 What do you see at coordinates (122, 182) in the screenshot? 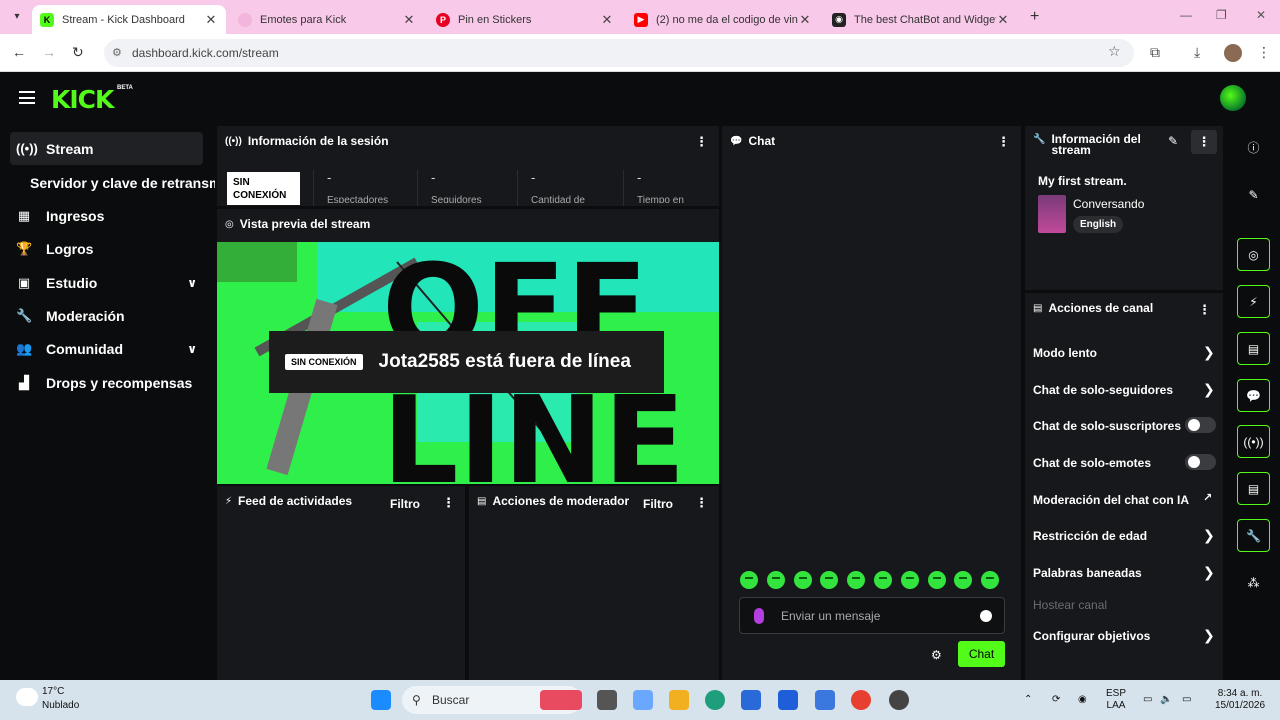
I see `sidebar-item-server-key: Servidor y clave de retransm` at bounding box center [122, 182].